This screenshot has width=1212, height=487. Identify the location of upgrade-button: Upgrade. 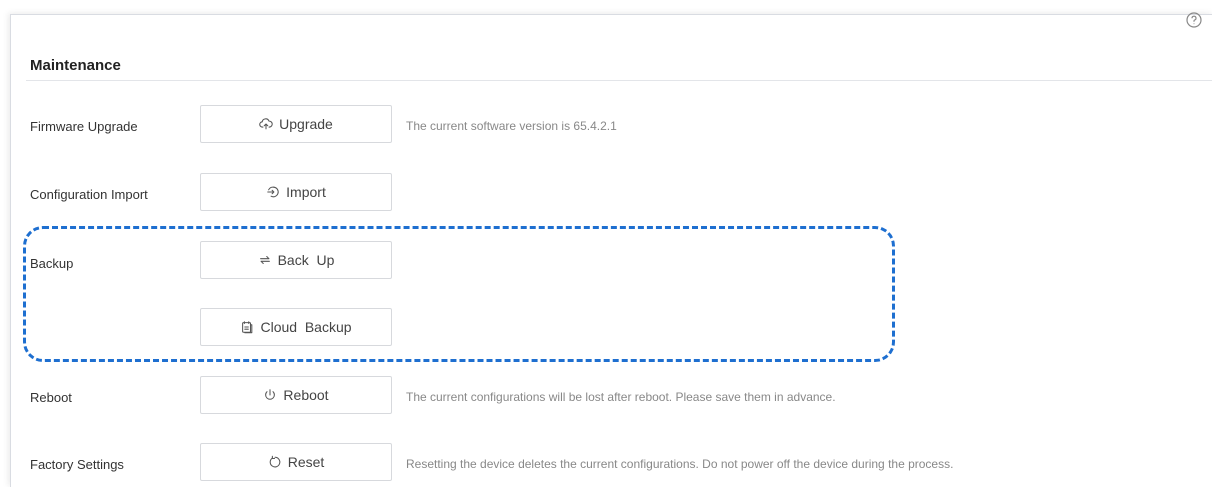
(296, 124).